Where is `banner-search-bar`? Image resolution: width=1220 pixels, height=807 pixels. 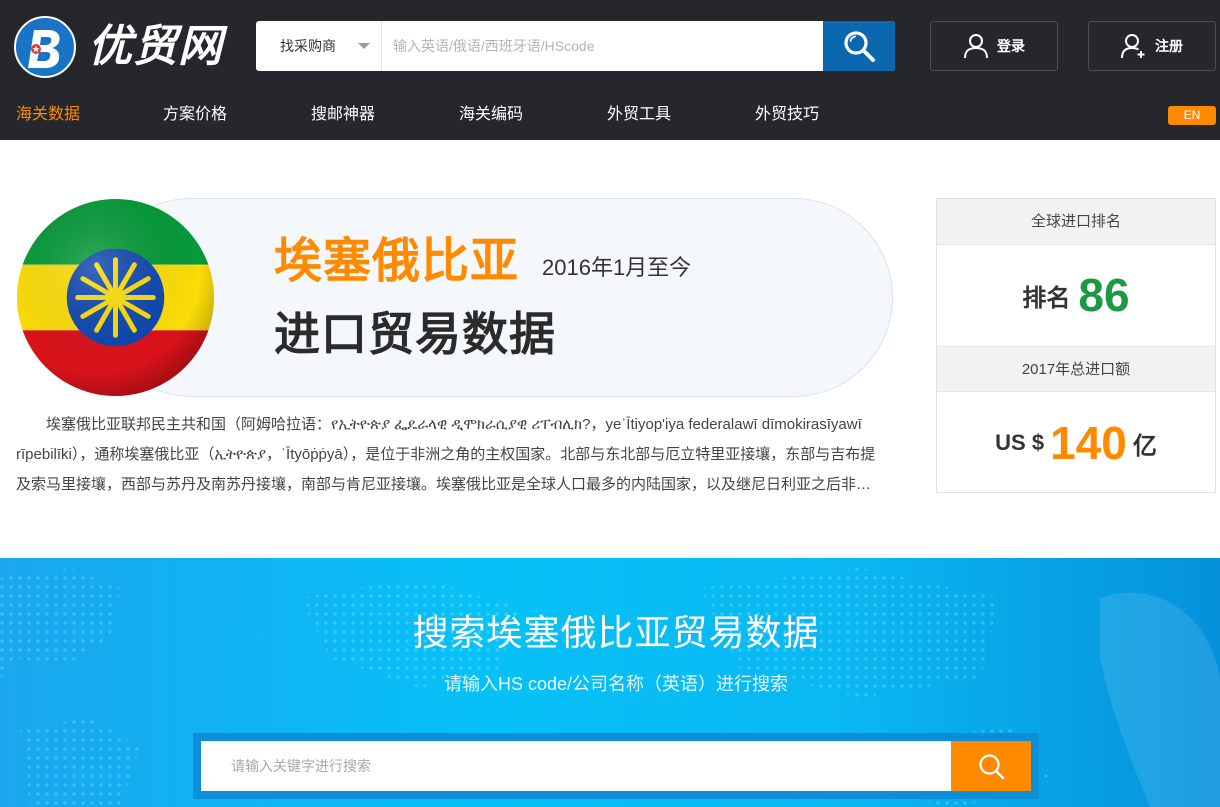 banner-search-bar is located at coordinates (616, 766).